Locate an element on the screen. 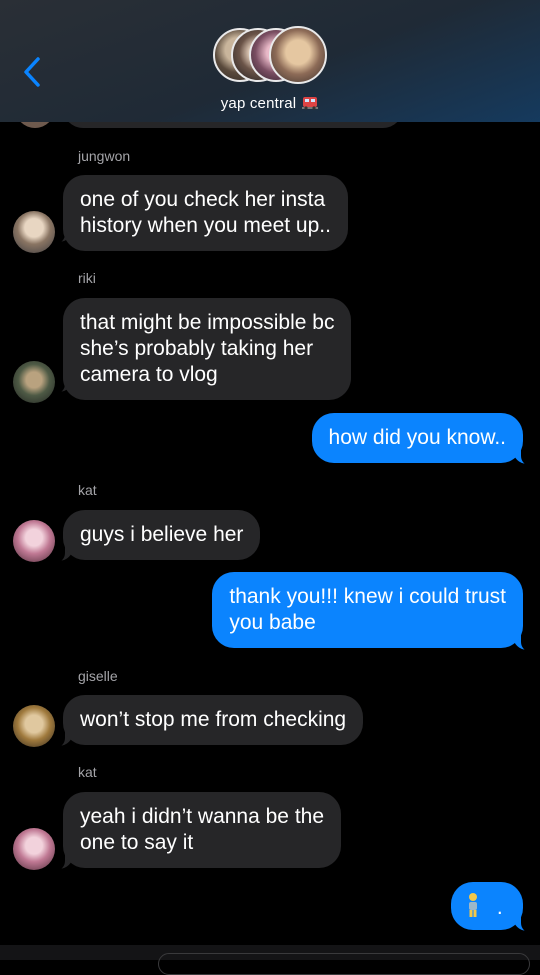  sender-name: jungwon is located at coordinates (104, 156).